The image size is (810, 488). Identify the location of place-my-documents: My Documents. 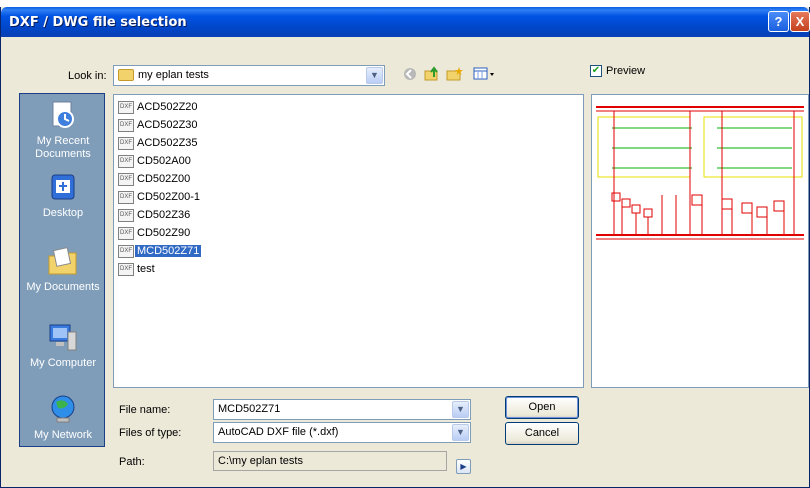
(63, 270).